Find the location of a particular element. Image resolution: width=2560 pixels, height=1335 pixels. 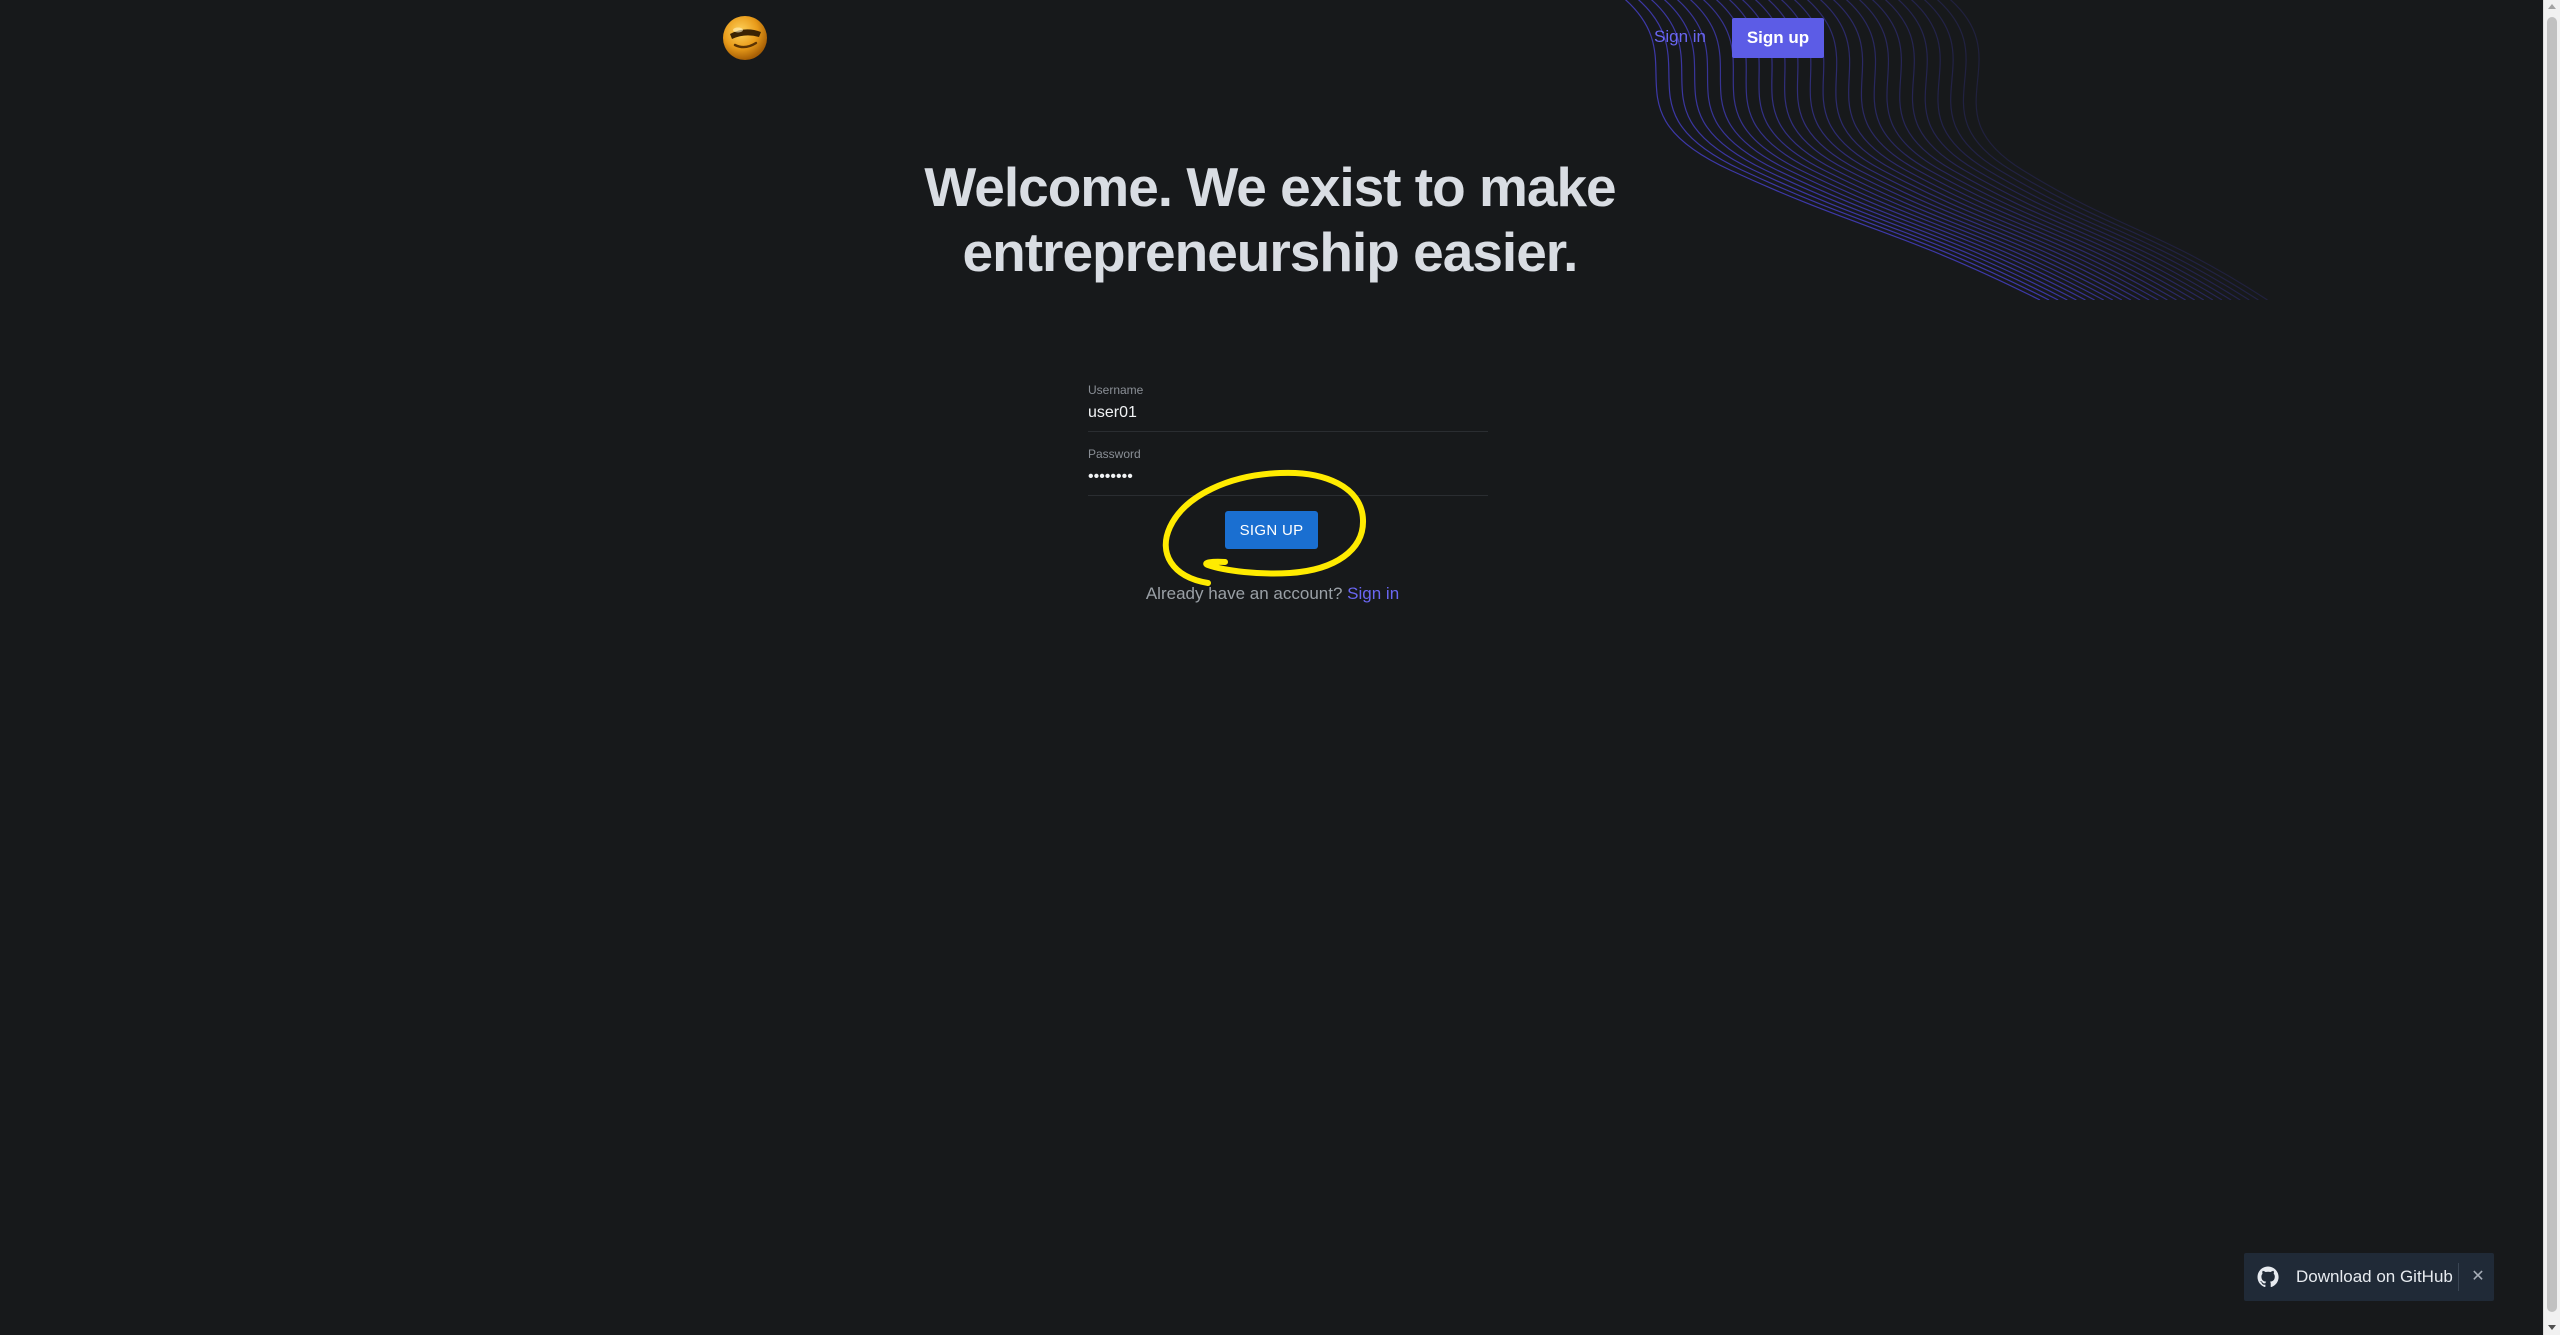

password-field: Password is located at coordinates (1288, 471).